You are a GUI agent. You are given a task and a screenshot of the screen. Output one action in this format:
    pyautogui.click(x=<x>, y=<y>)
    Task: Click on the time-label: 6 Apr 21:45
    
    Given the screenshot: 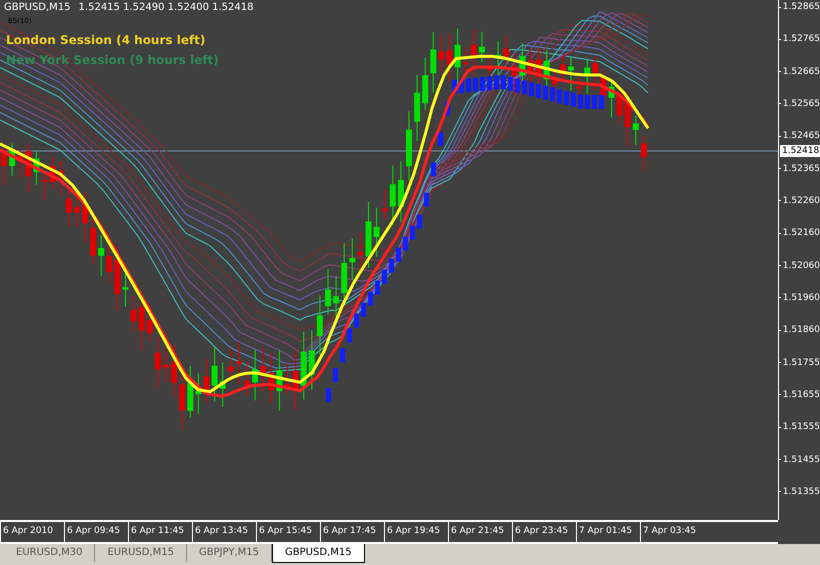 What is the action you would take?
    pyautogui.click(x=480, y=532)
    